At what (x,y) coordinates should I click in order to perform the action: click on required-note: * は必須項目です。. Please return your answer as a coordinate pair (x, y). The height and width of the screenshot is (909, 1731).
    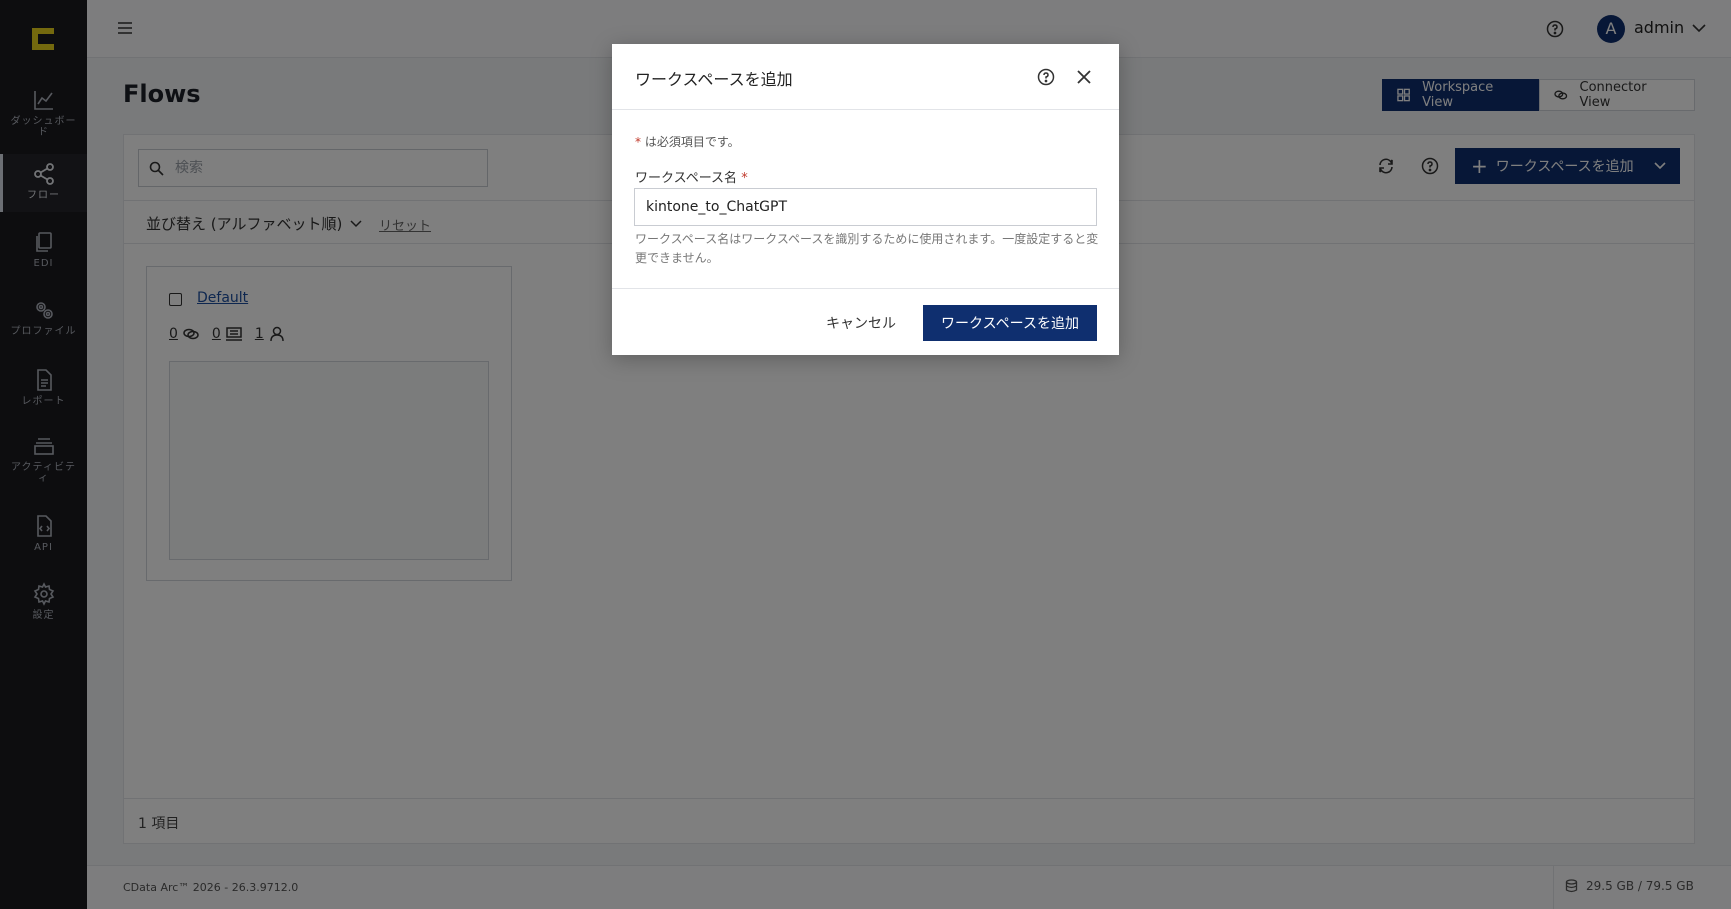
    Looking at the image, I should click on (687, 141).